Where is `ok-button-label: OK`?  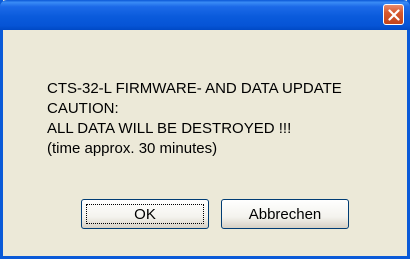 ok-button-label: OK is located at coordinates (145, 214).